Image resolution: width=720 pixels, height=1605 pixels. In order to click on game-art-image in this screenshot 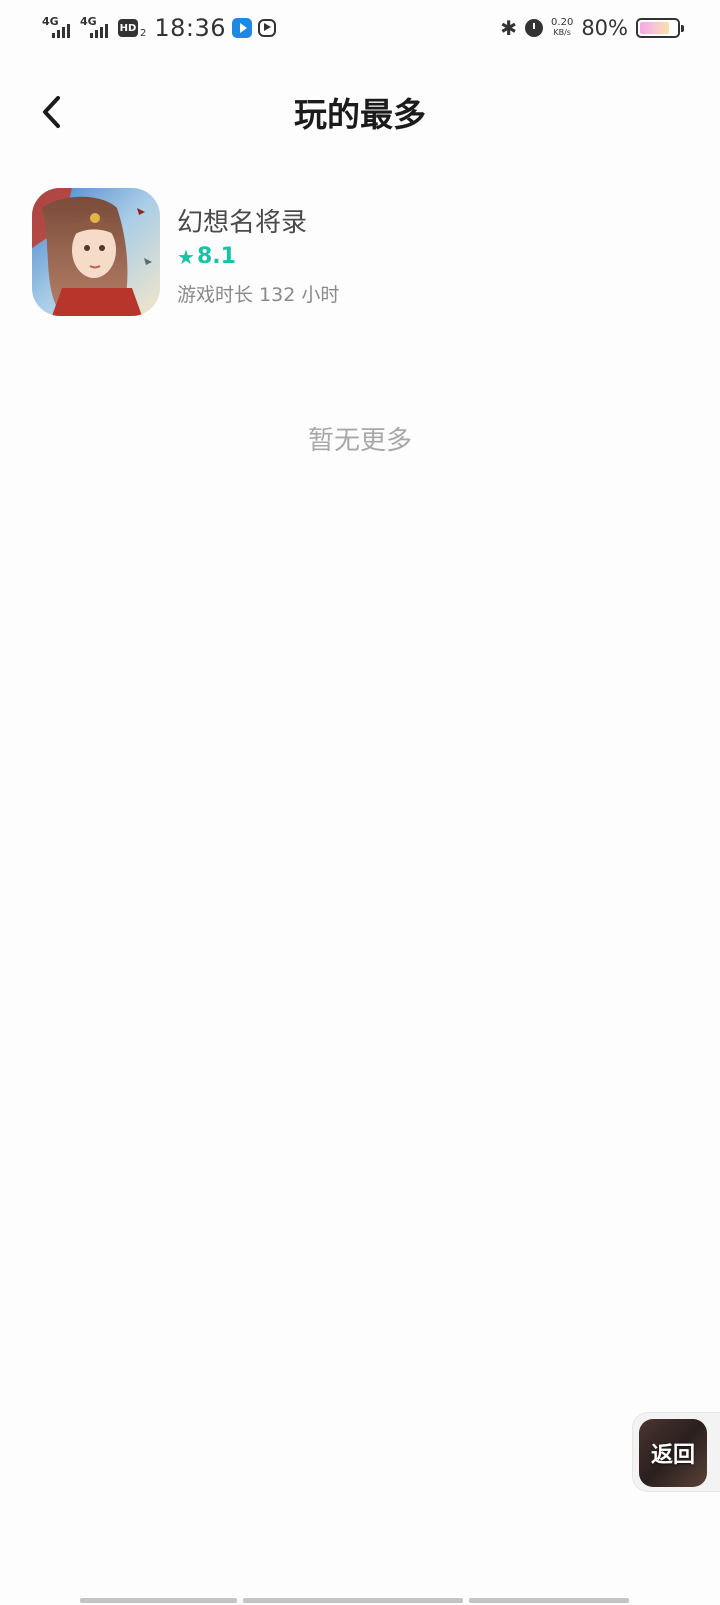, I will do `click(96, 252)`.